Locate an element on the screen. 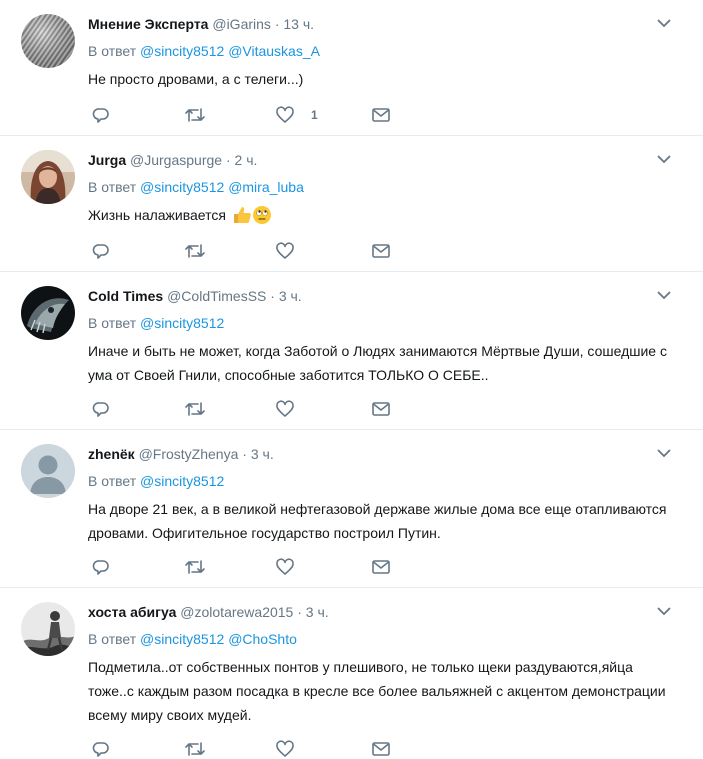 This screenshot has width=703, height=759. tweet-timestamp: 2 ч. is located at coordinates (246, 160).